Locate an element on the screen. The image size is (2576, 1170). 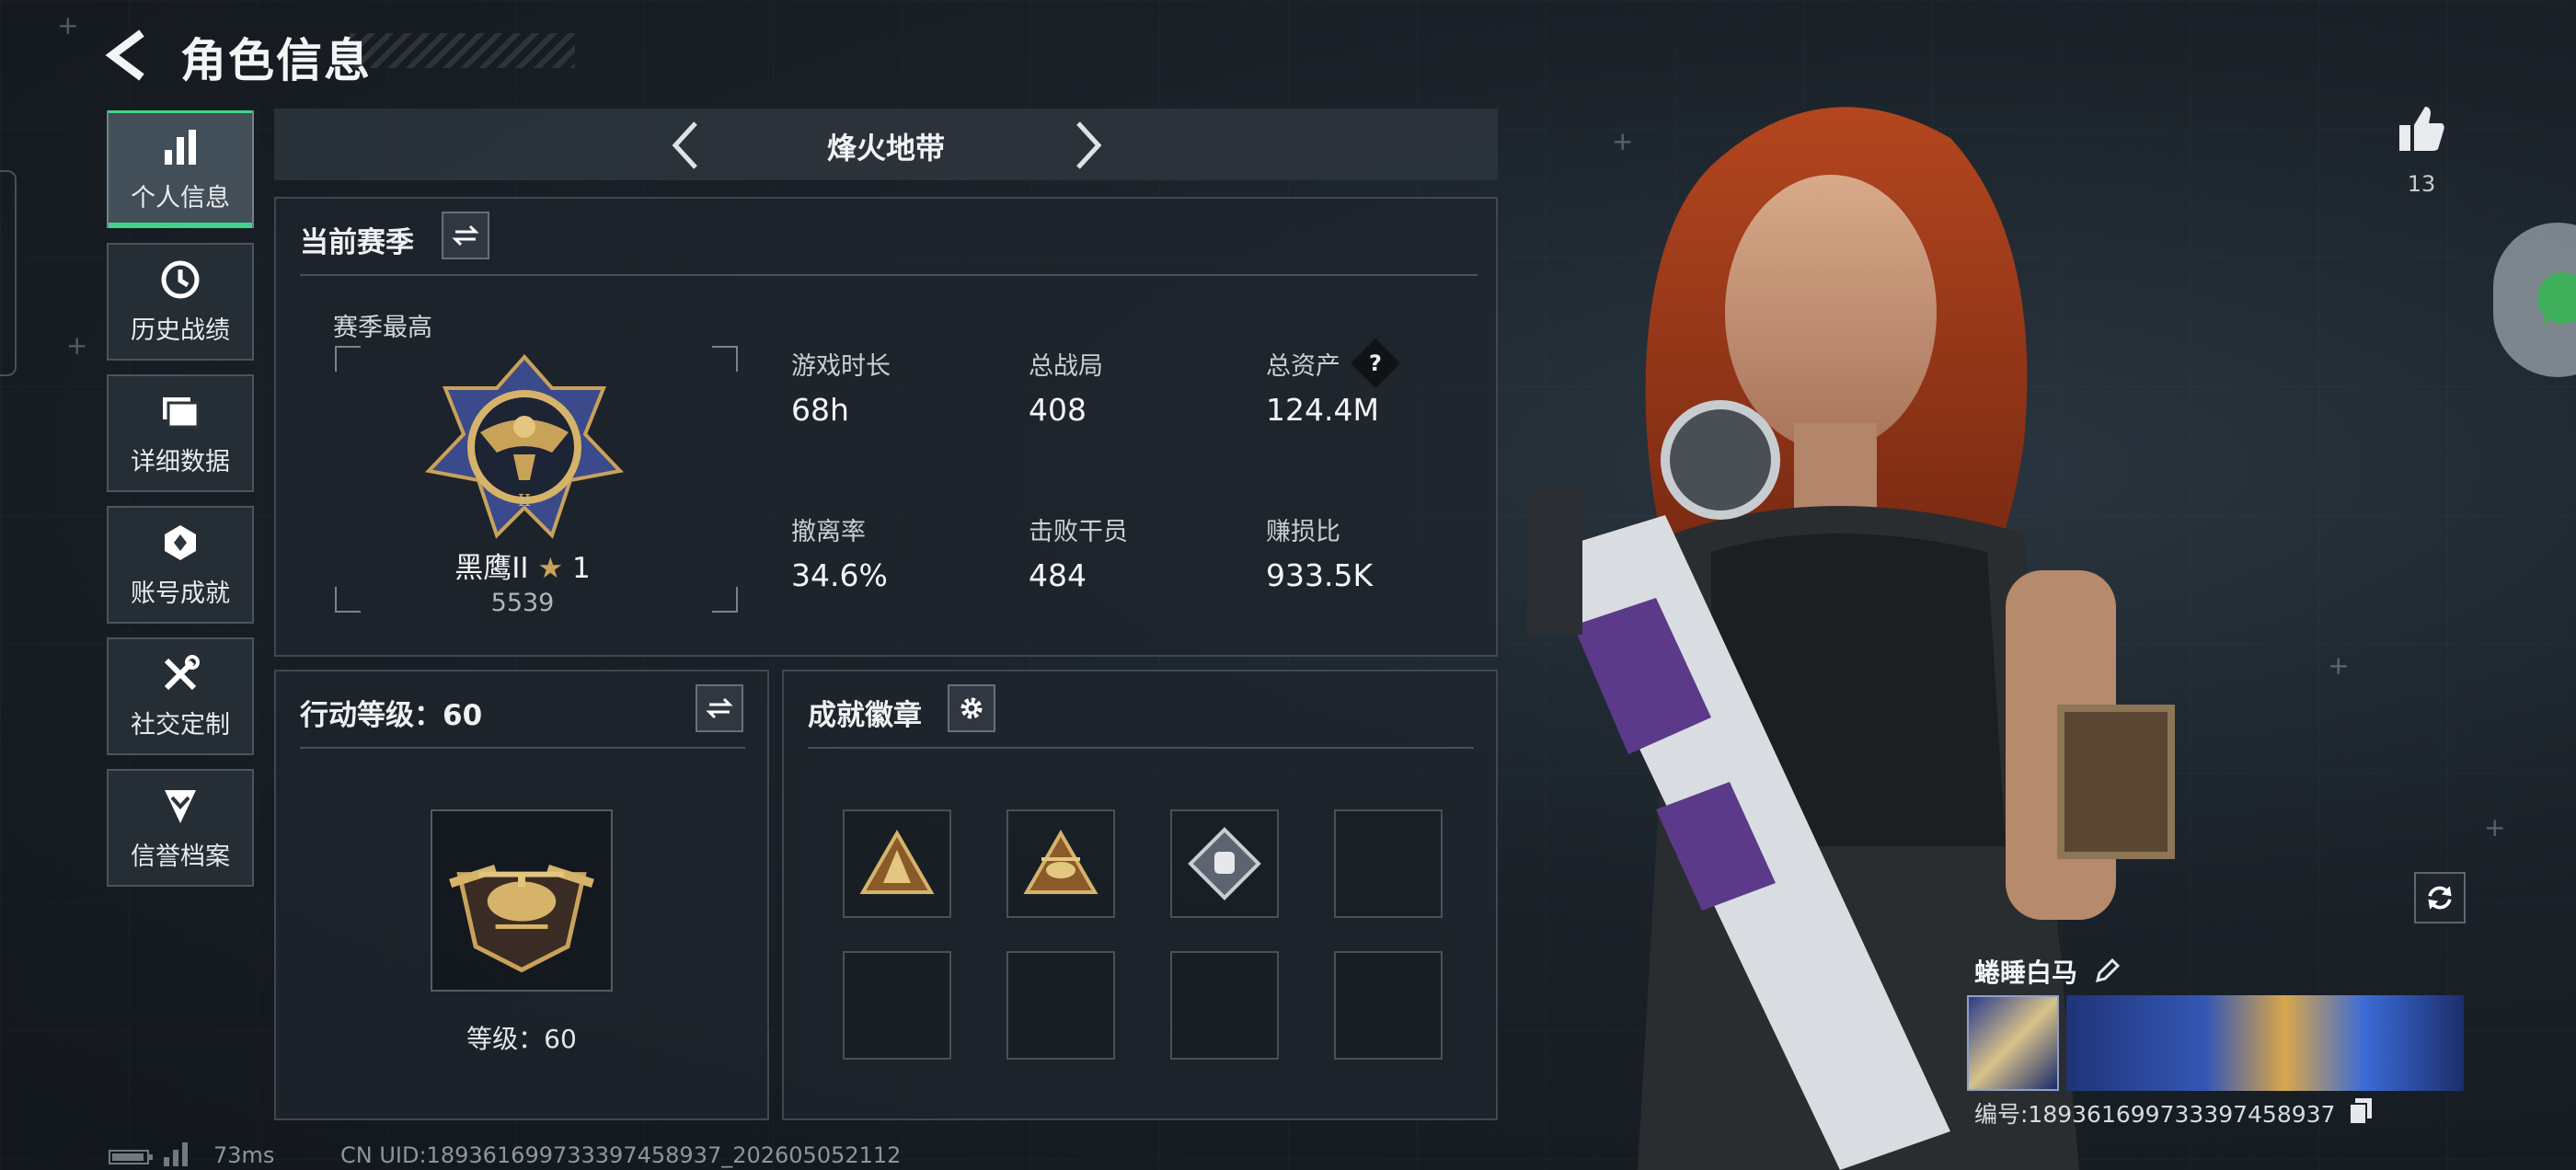
rank-name-row: 黑鹰II ★ 1 is located at coordinates (522, 565).